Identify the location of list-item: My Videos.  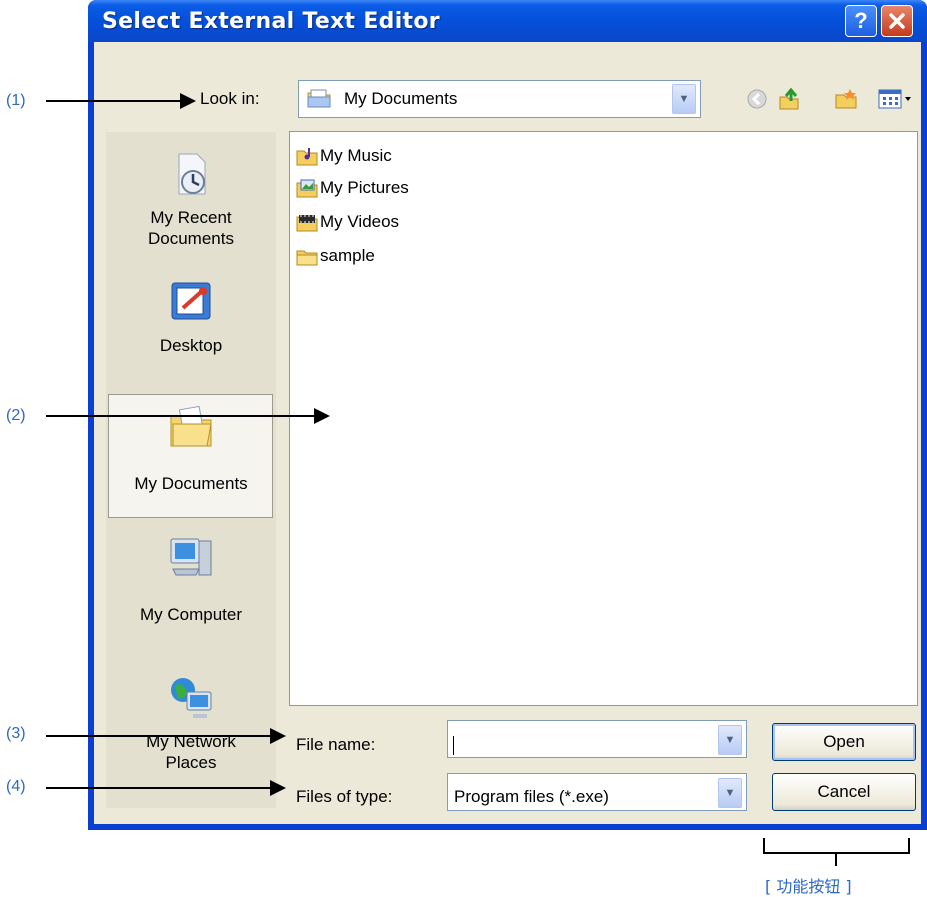
(347, 222).